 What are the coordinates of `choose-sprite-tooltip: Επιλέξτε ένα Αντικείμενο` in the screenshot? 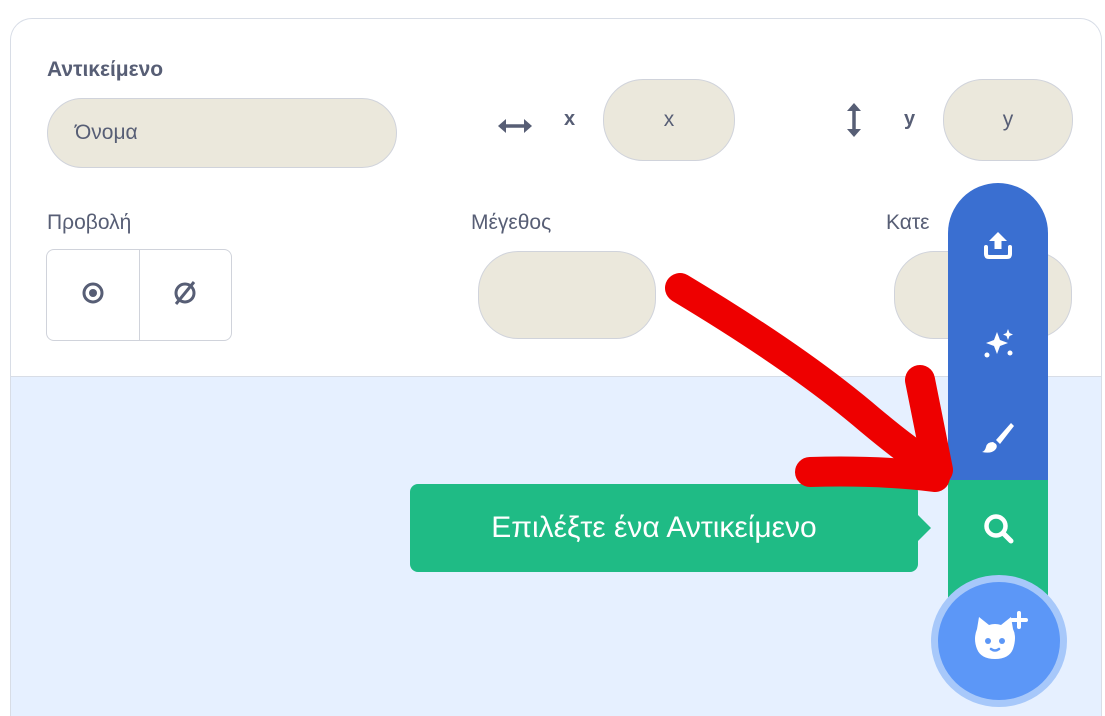 It's located at (664, 528).